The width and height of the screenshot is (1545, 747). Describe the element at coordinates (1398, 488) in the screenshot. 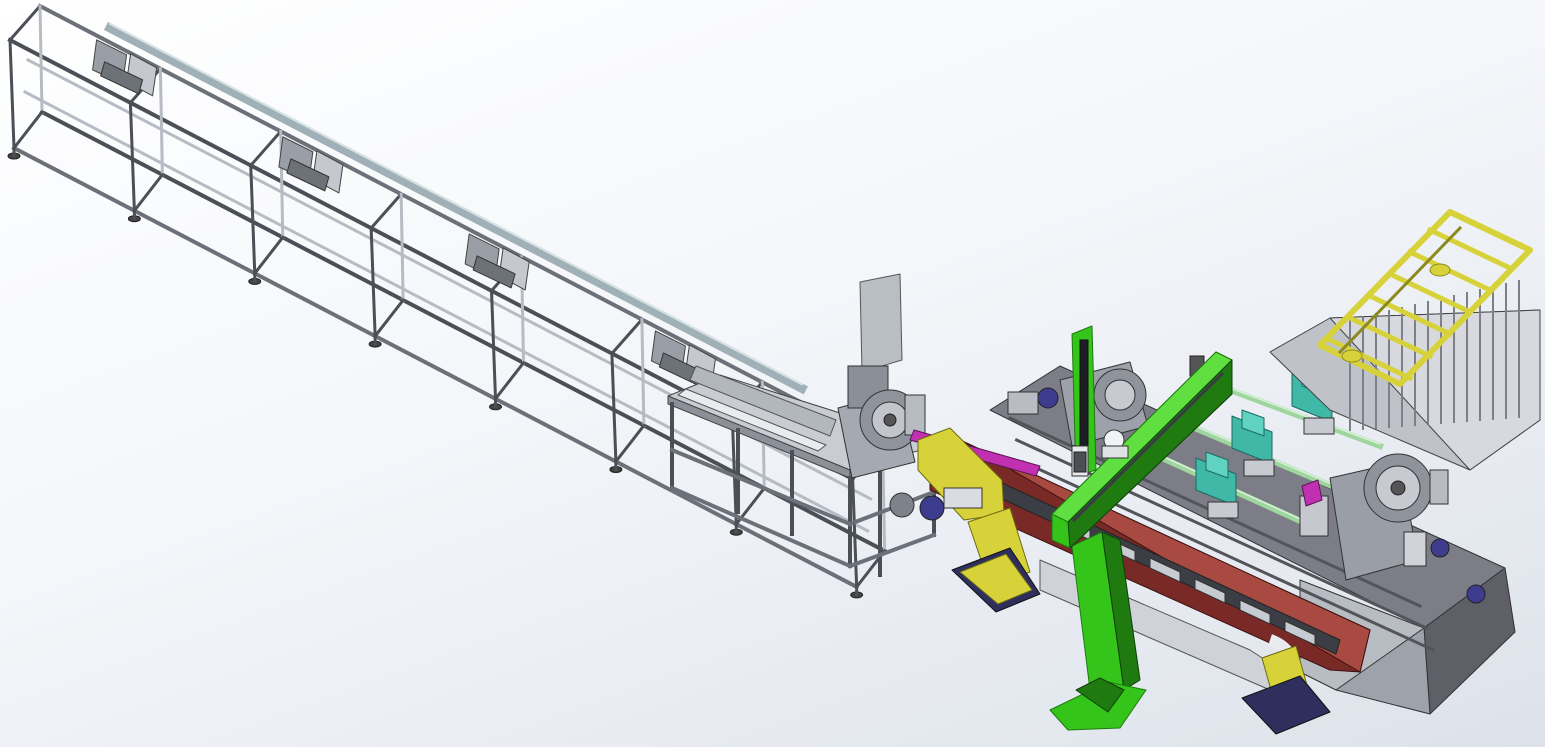

I see `tailstock-spindle` at that location.